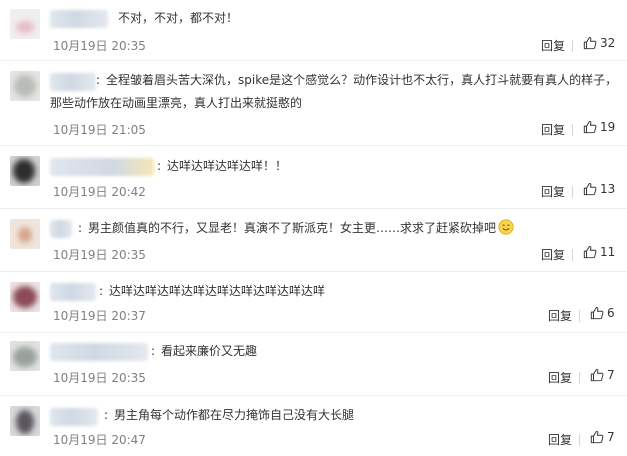  I want to click on like-count: 6, so click(611, 313).